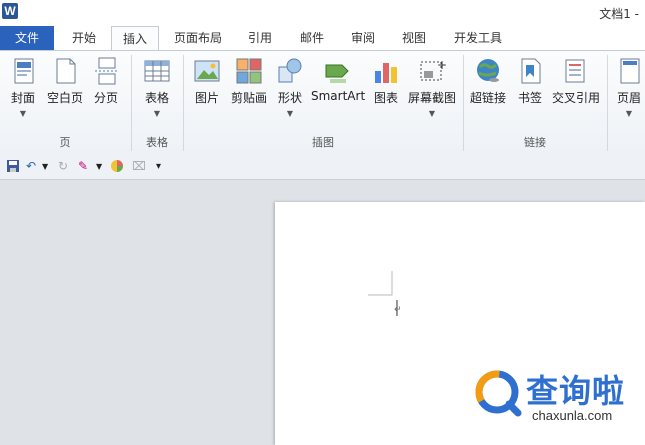 This screenshot has height=445, width=645. Describe the element at coordinates (289, 98) in the screenshot. I see `shapes-label: 形状` at that location.